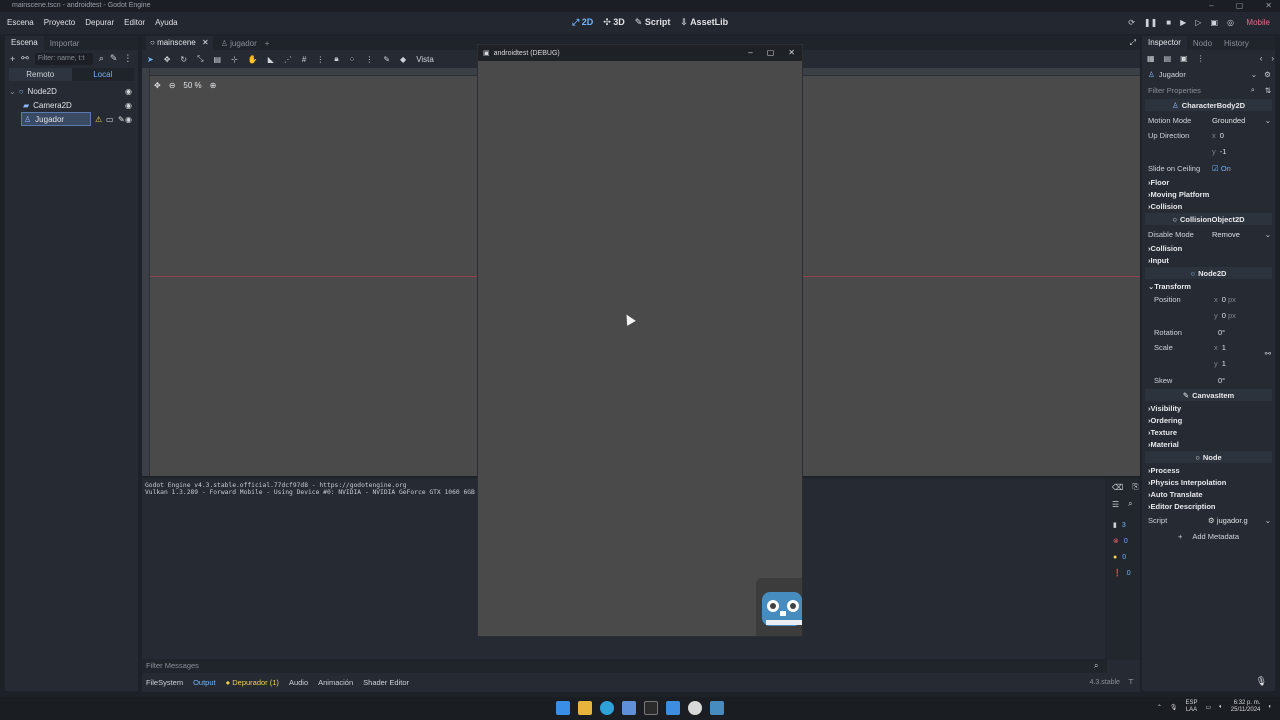 This screenshot has height=720, width=1280. Describe the element at coordinates (1224, 315) in the screenshot. I see `position-y: 0` at that location.